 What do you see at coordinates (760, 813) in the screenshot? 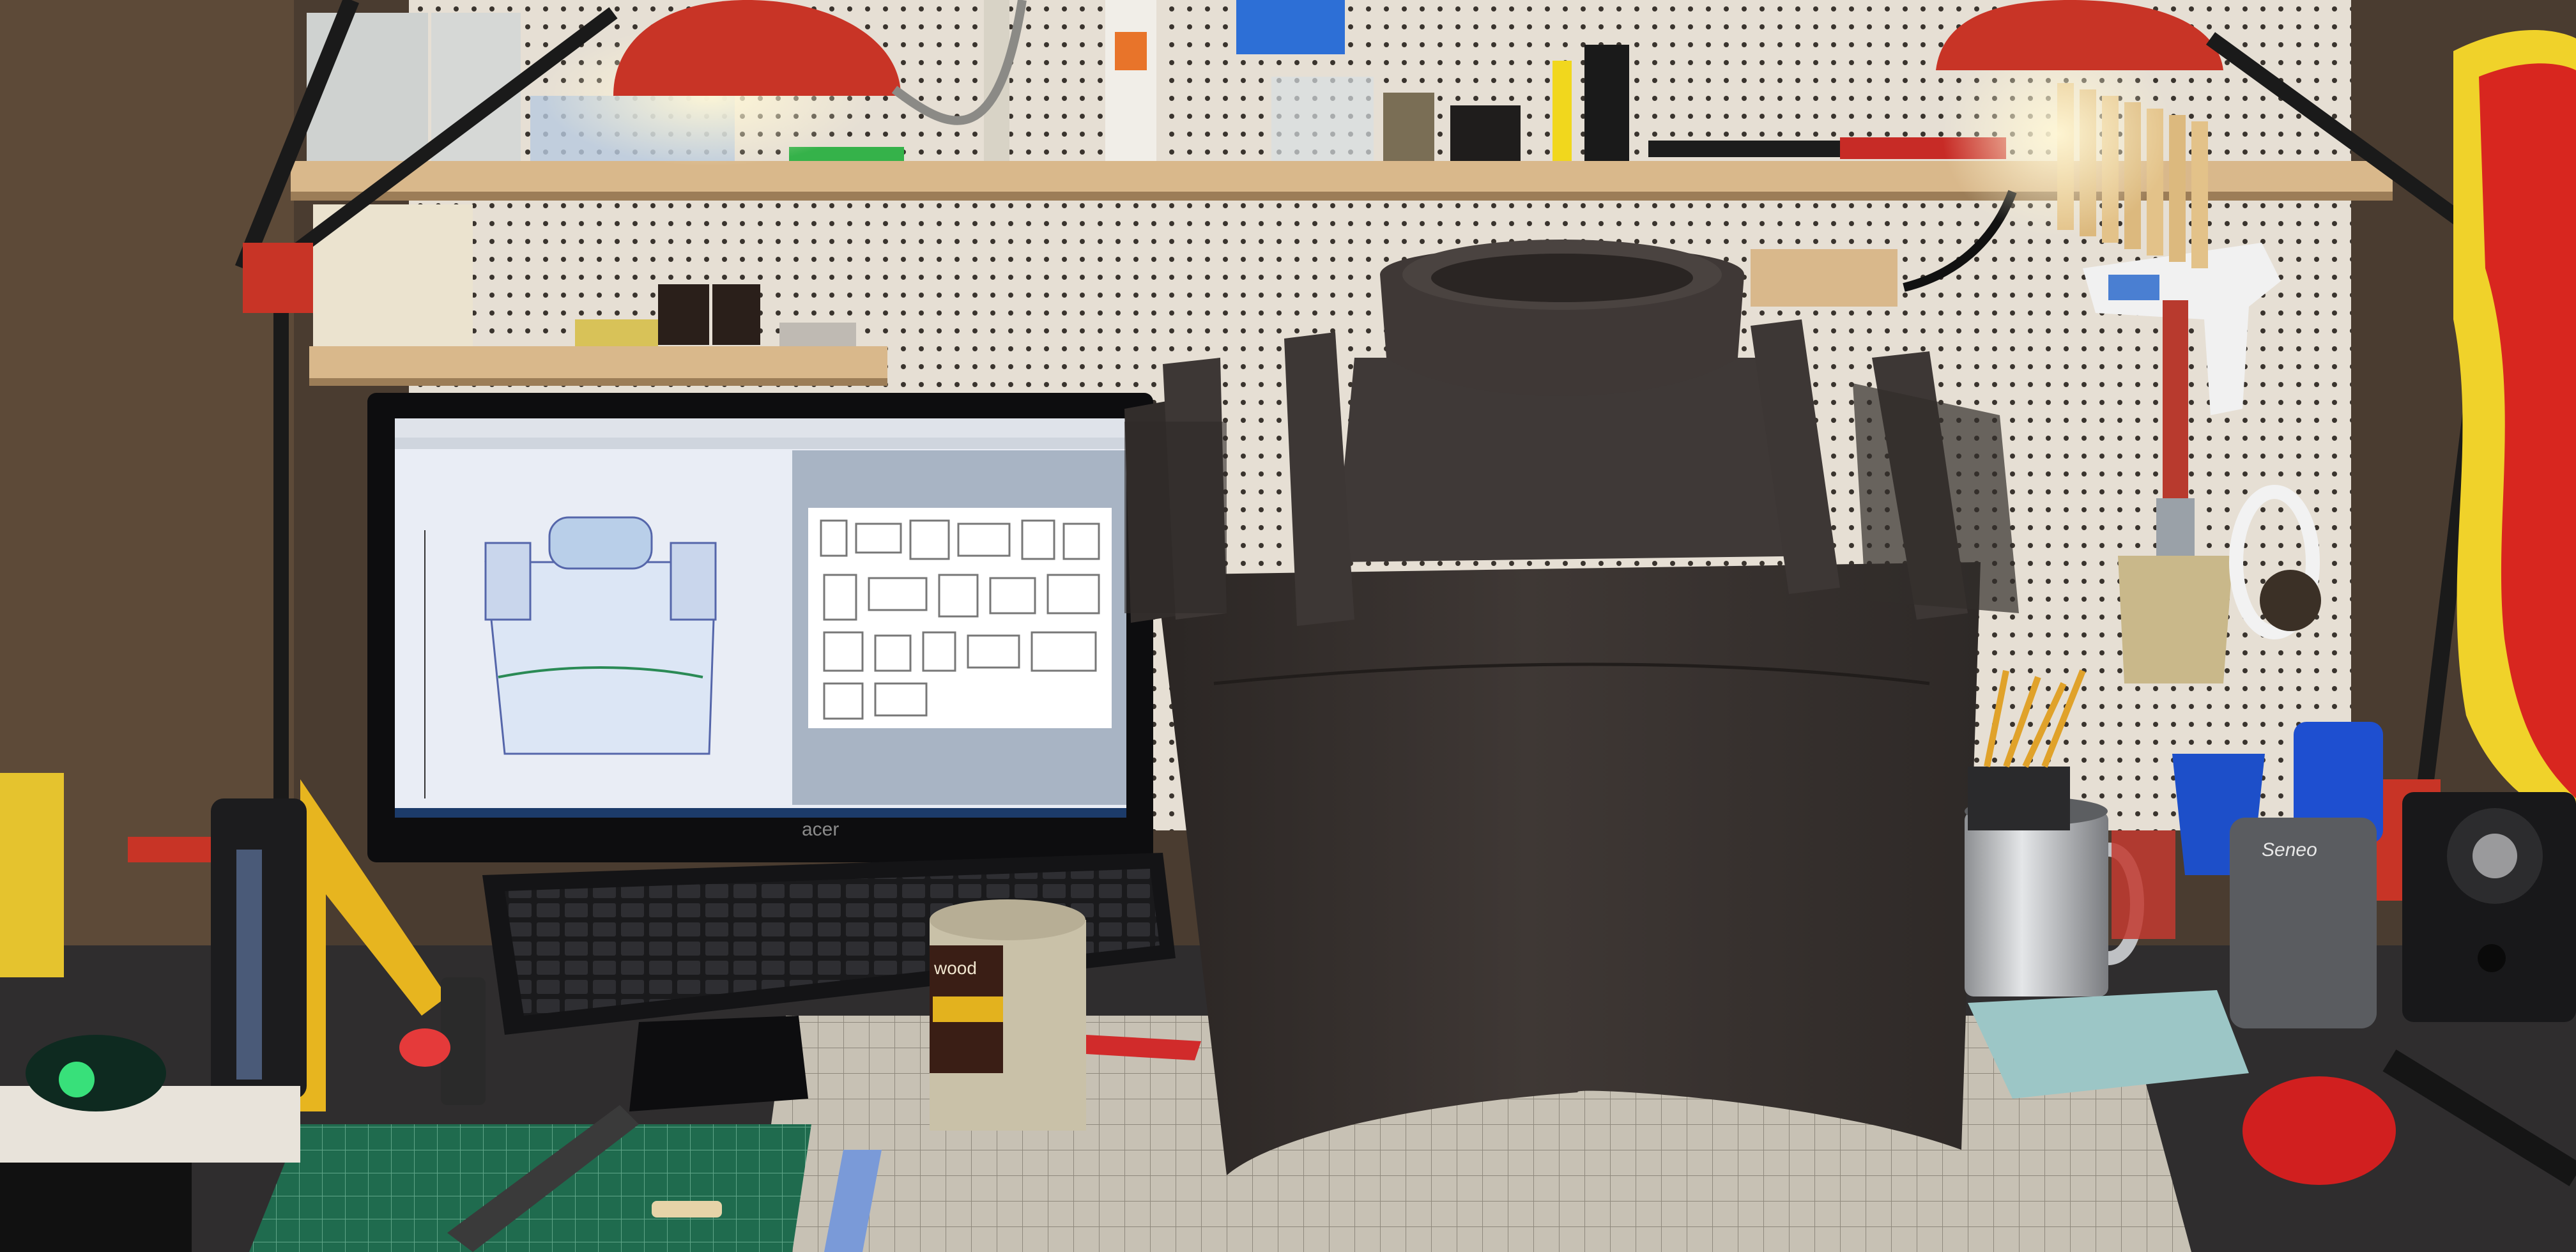
I see `windows-taskbar` at bounding box center [760, 813].